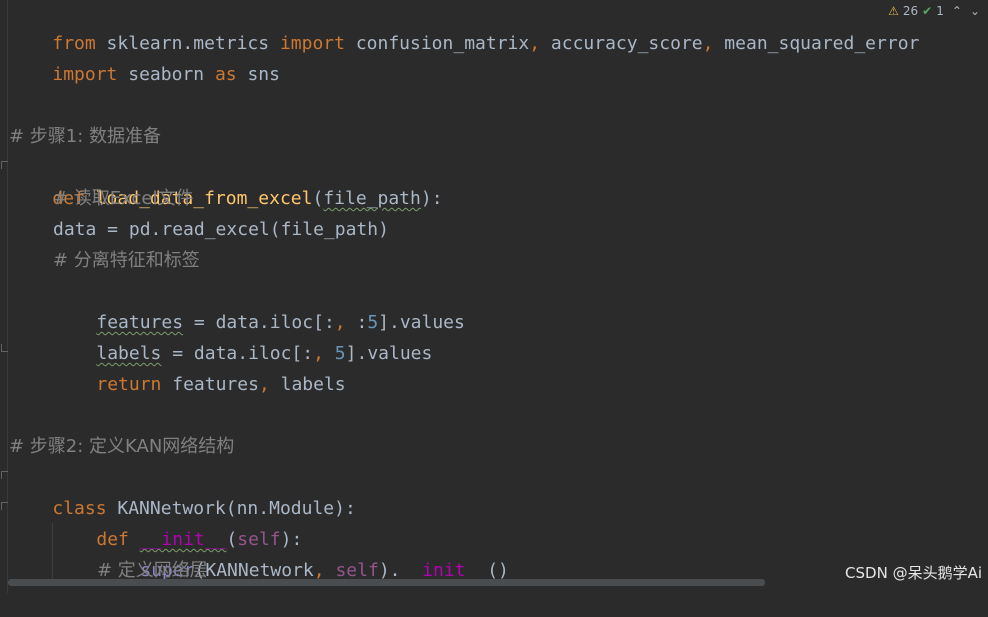 The width and height of the screenshot is (988, 617). Describe the element at coordinates (254, 570) in the screenshot. I see `token: (KANNetwork` at that location.